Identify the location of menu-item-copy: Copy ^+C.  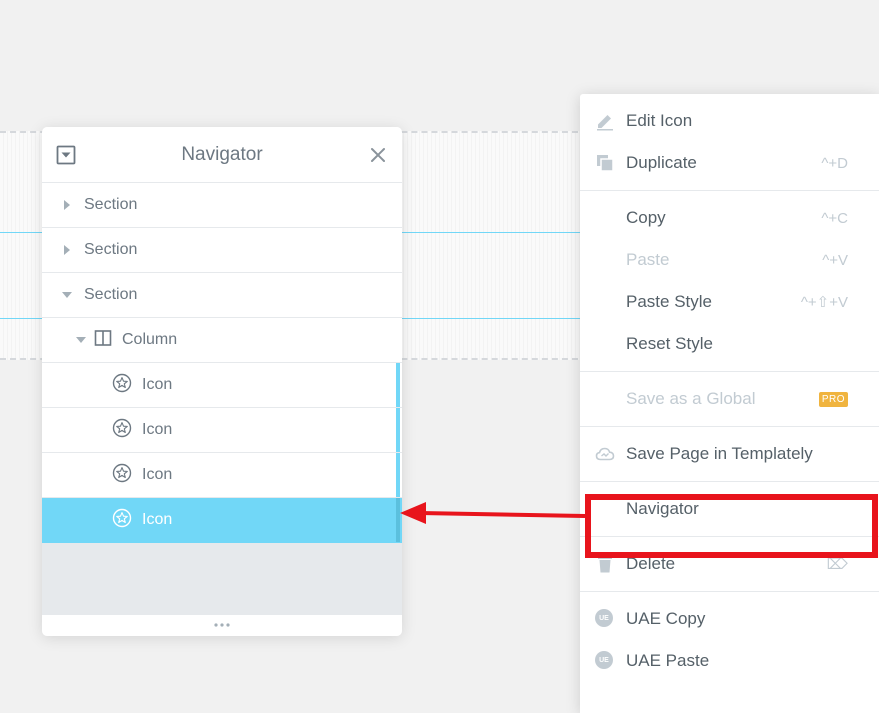
(729, 218).